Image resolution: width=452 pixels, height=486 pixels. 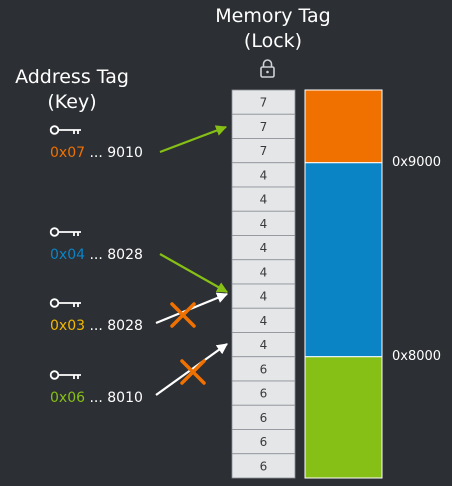 I want to click on key-address: 0x03 ... 8028, so click(x=96, y=326).